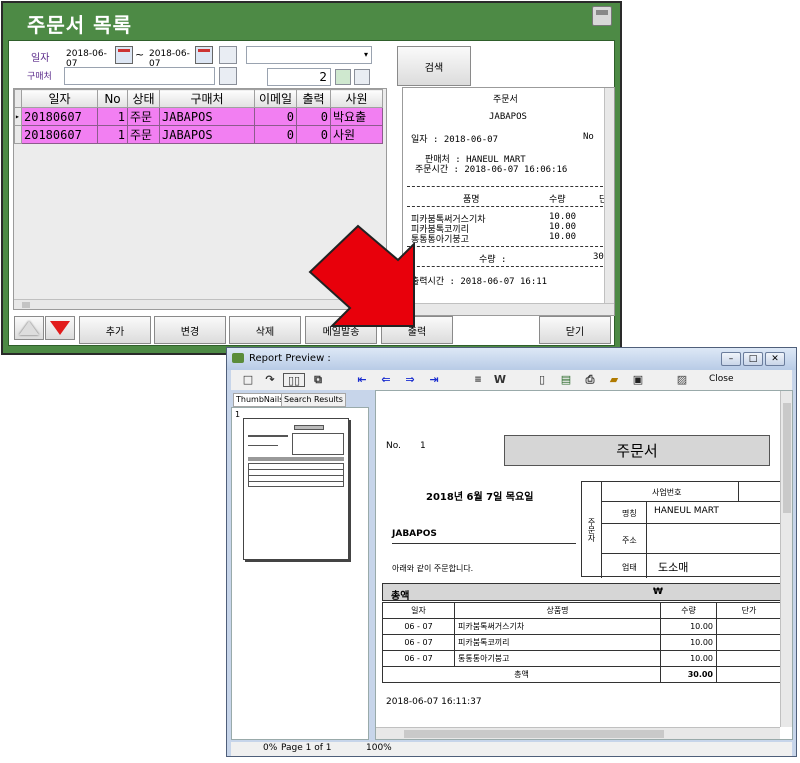 The width and height of the screenshot is (800, 763). What do you see at coordinates (306, 748) in the screenshot?
I see `status-page: Page 1 of 1` at bounding box center [306, 748].